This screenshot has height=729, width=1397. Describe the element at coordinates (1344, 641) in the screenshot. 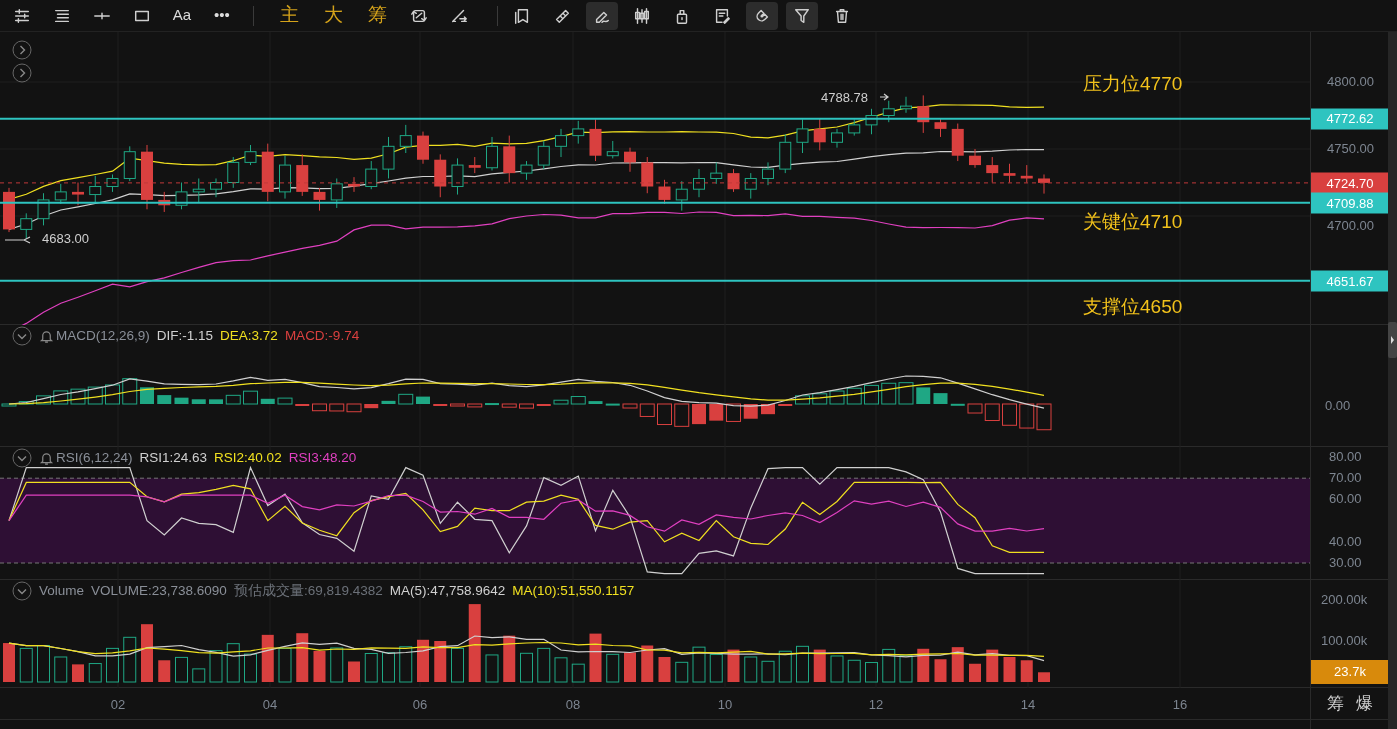

I see `axis-label: 100.00k` at that location.